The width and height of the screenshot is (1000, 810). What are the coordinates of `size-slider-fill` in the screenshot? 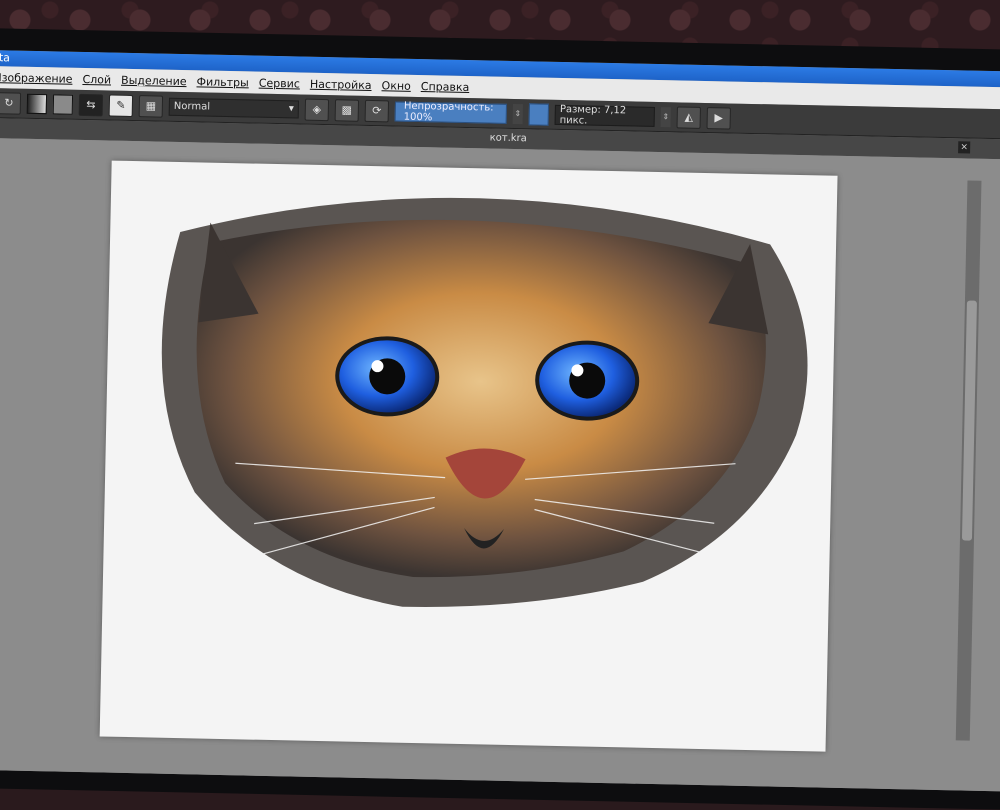 It's located at (539, 114).